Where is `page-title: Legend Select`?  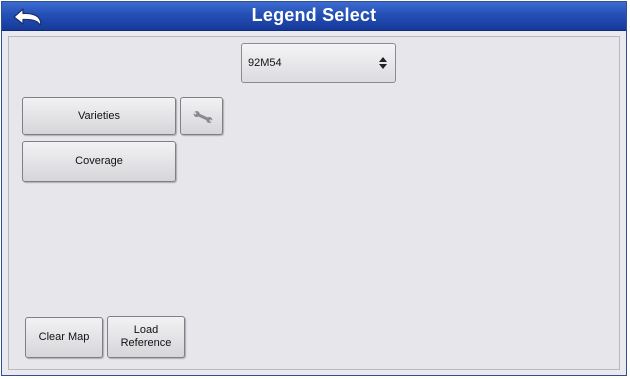 page-title: Legend Select is located at coordinates (314, 15).